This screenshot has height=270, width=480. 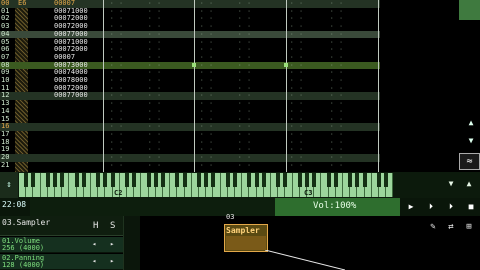 I want to click on octave-scroll-button: ⇕, so click(x=9, y=185).